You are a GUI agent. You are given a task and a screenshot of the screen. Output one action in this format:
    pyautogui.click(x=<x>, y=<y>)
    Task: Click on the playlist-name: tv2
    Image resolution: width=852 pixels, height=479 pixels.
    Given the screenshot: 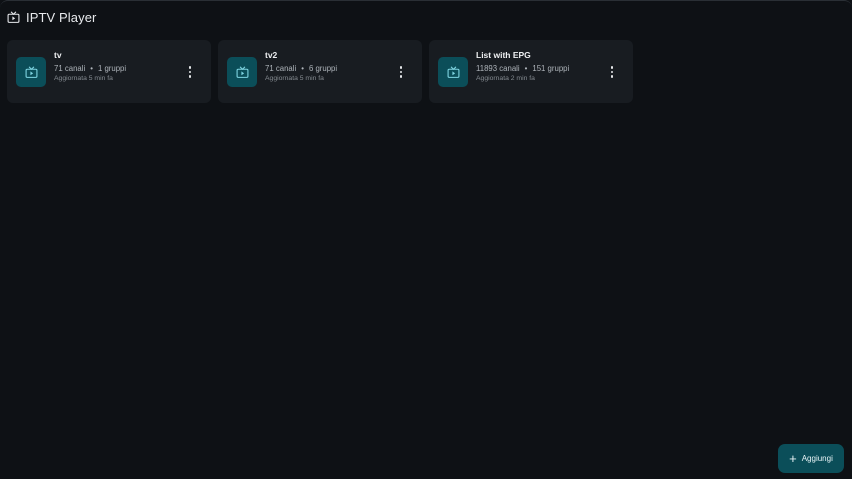 What is the action you would take?
    pyautogui.click(x=271, y=55)
    